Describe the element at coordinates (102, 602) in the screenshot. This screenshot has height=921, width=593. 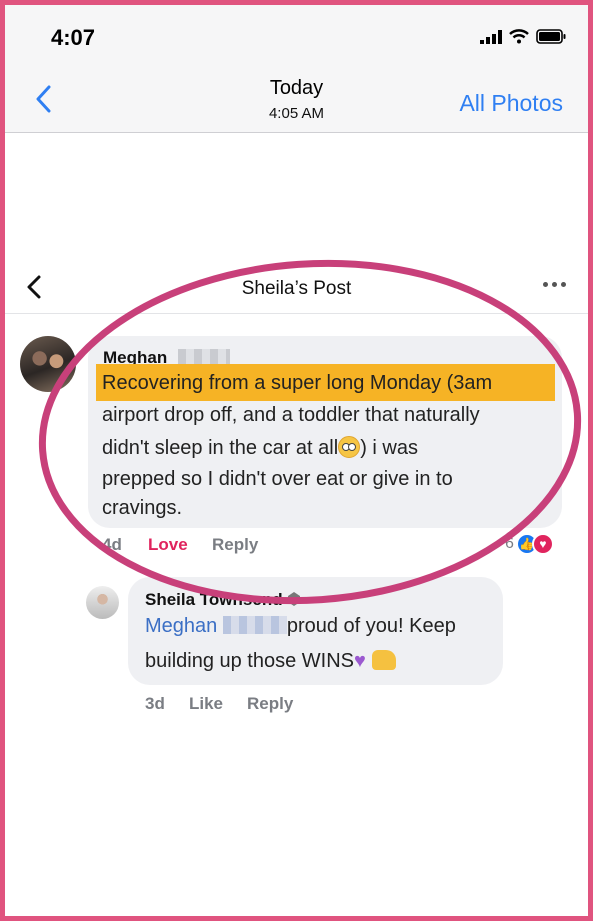
I see `reply-avatar` at that location.